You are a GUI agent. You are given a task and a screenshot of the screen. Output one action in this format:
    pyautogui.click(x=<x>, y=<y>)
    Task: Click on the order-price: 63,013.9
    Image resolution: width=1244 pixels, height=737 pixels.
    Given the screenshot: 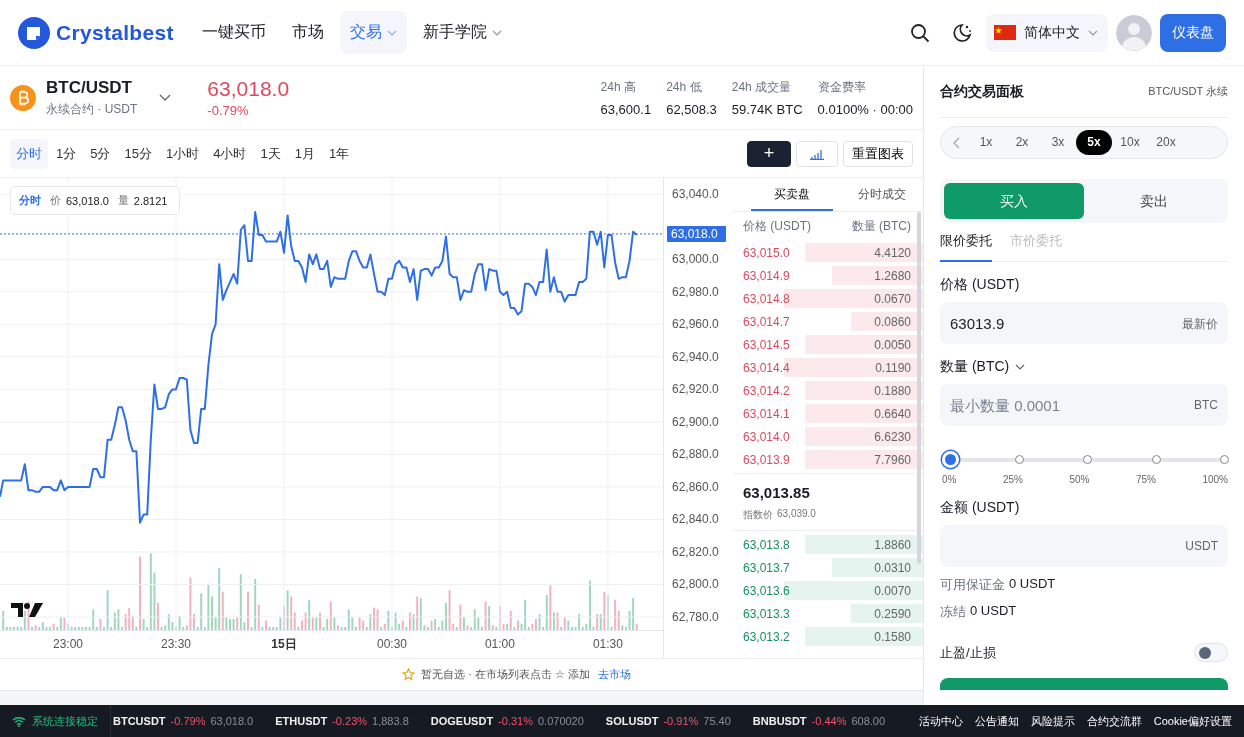 What is the action you would take?
    pyautogui.click(x=766, y=459)
    